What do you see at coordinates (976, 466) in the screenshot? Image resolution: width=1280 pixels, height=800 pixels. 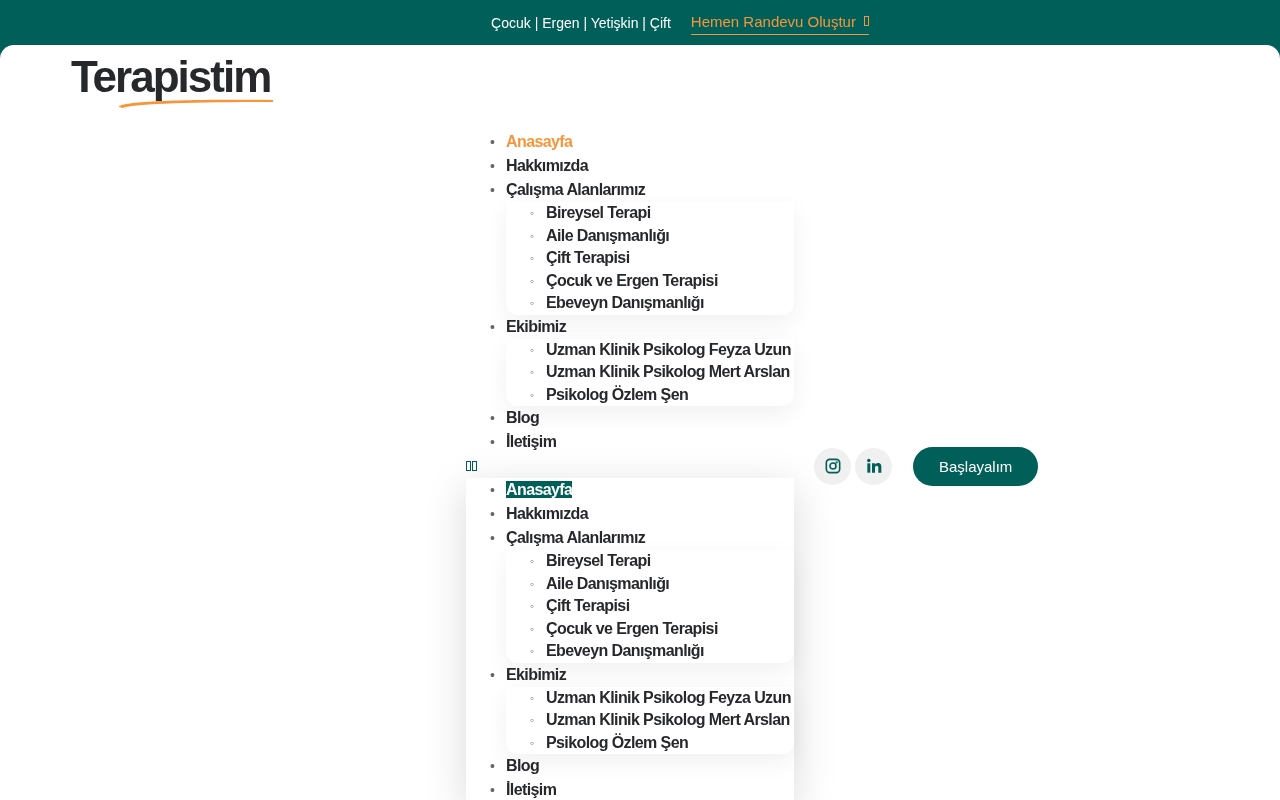 I see `start-button: Başlayalım` at bounding box center [976, 466].